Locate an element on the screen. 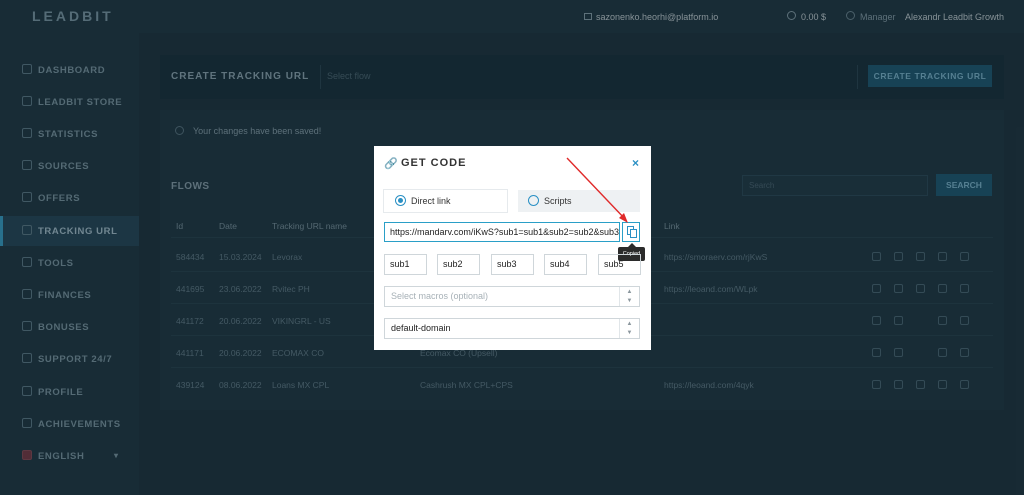 Image resolution: width=1024 pixels, height=495 pixels. arrow-line is located at coordinates (596, 189).